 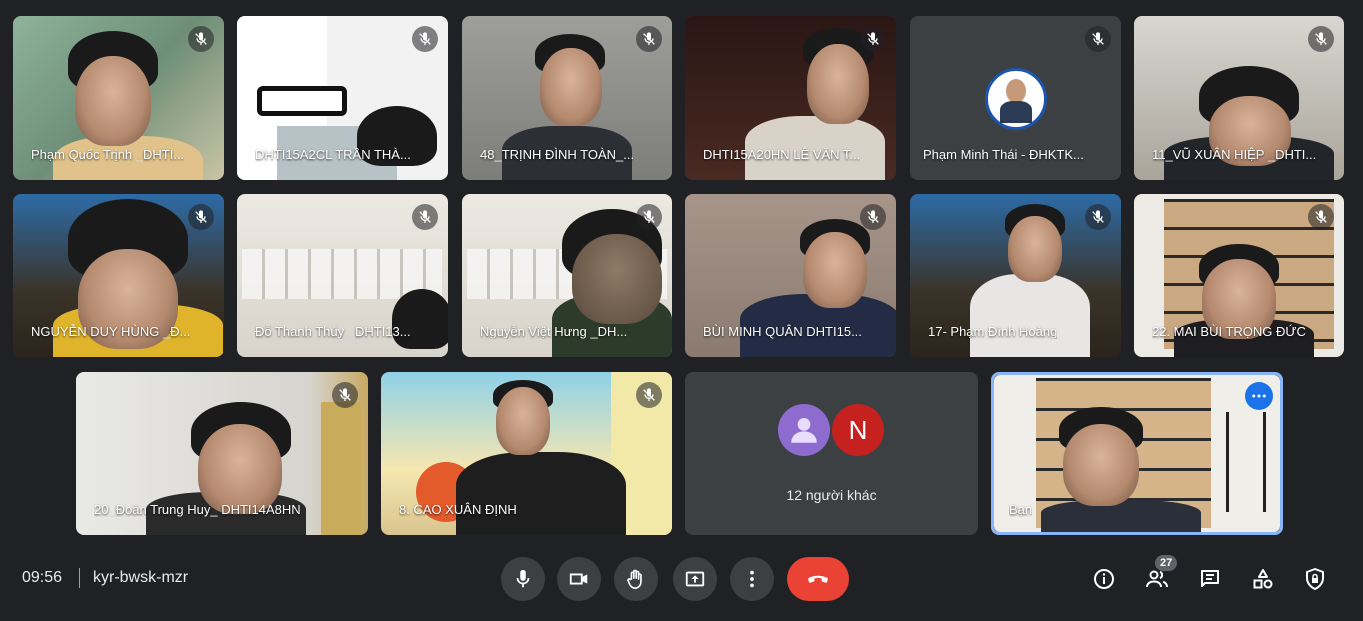 What do you see at coordinates (993, 331) in the screenshot?
I see `participant-name: 17- Phạm Đình Hoàng` at bounding box center [993, 331].